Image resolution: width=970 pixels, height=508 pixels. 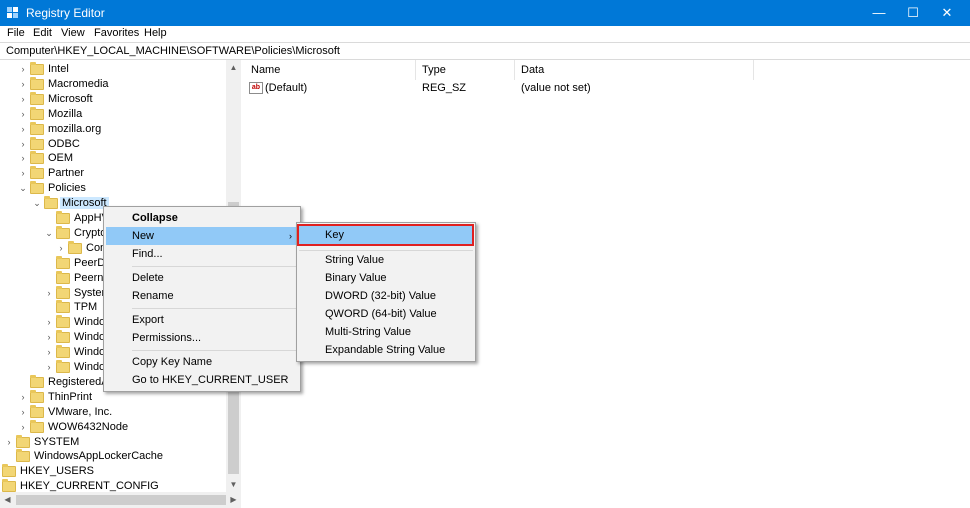 What do you see at coordinates (634, 70) in the screenshot?
I see `column-header-data: Data` at bounding box center [634, 70].